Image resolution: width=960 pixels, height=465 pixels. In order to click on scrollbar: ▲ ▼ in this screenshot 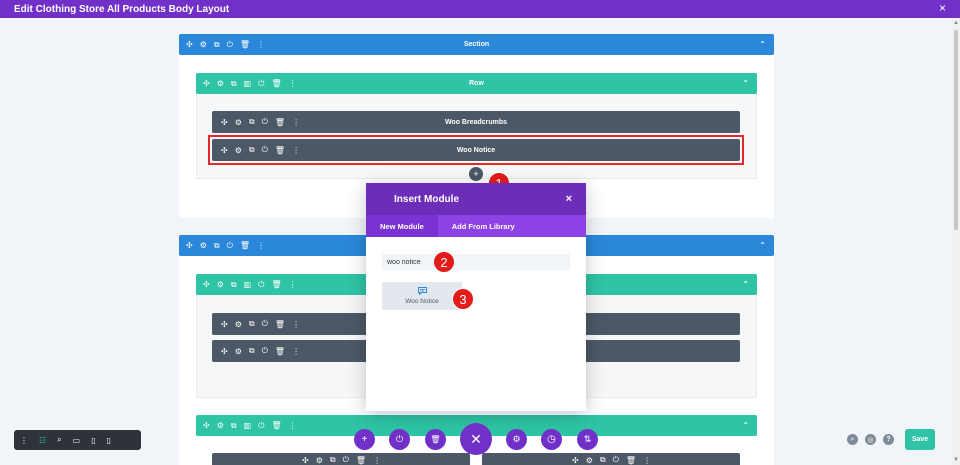, I will do `click(956, 241)`.